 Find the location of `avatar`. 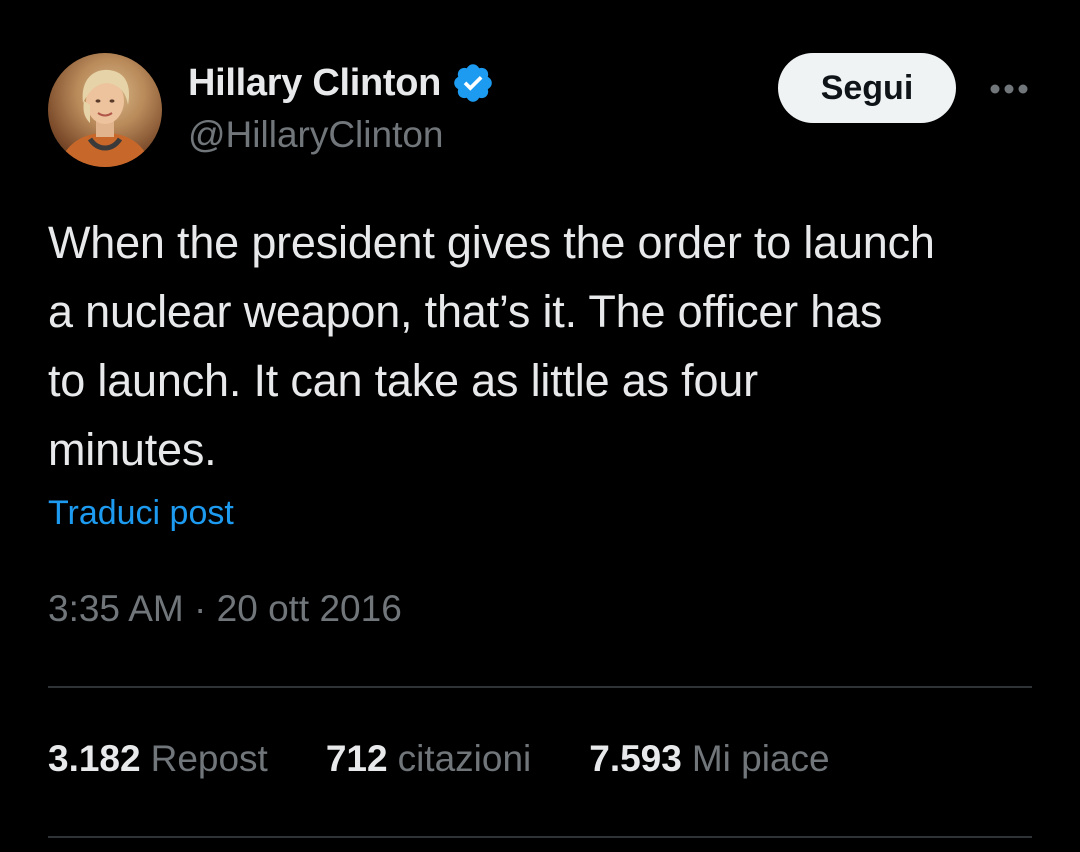

avatar is located at coordinates (105, 110).